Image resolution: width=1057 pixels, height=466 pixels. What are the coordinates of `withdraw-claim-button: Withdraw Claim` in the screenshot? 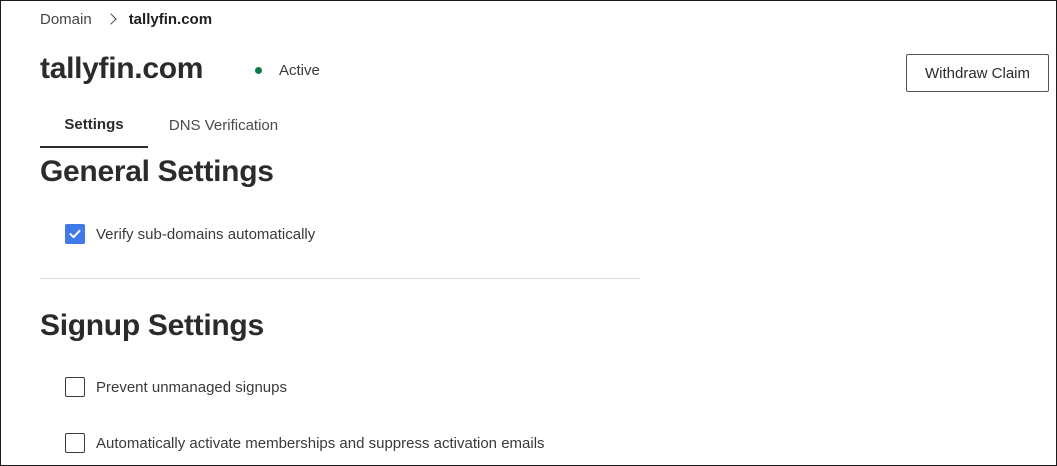 It's located at (977, 73).